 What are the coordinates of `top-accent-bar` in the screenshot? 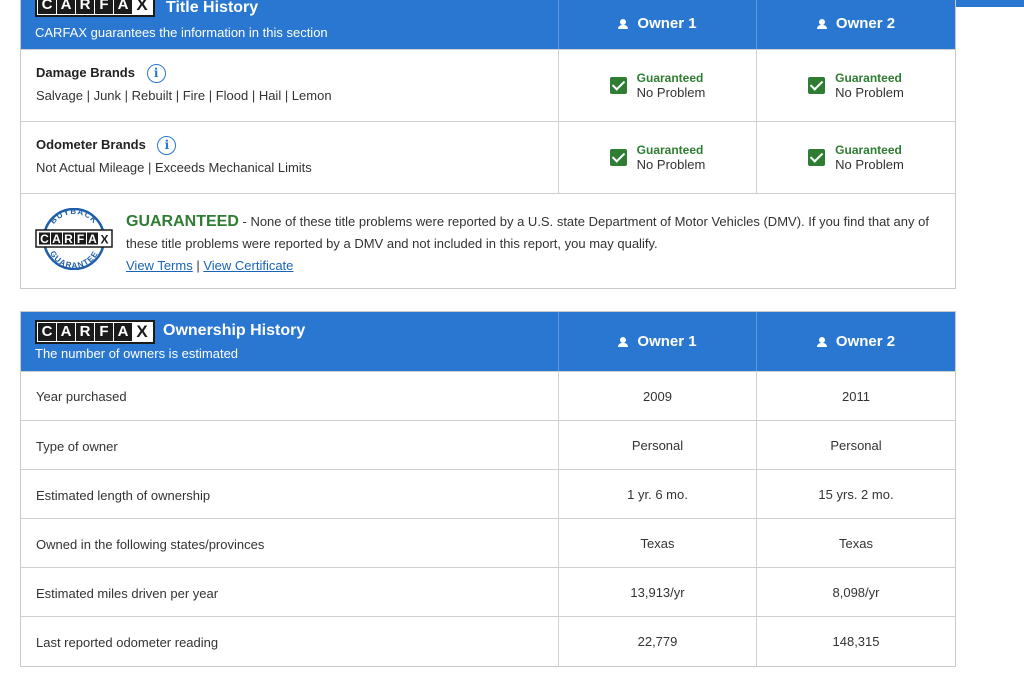 It's located at (989, 3).